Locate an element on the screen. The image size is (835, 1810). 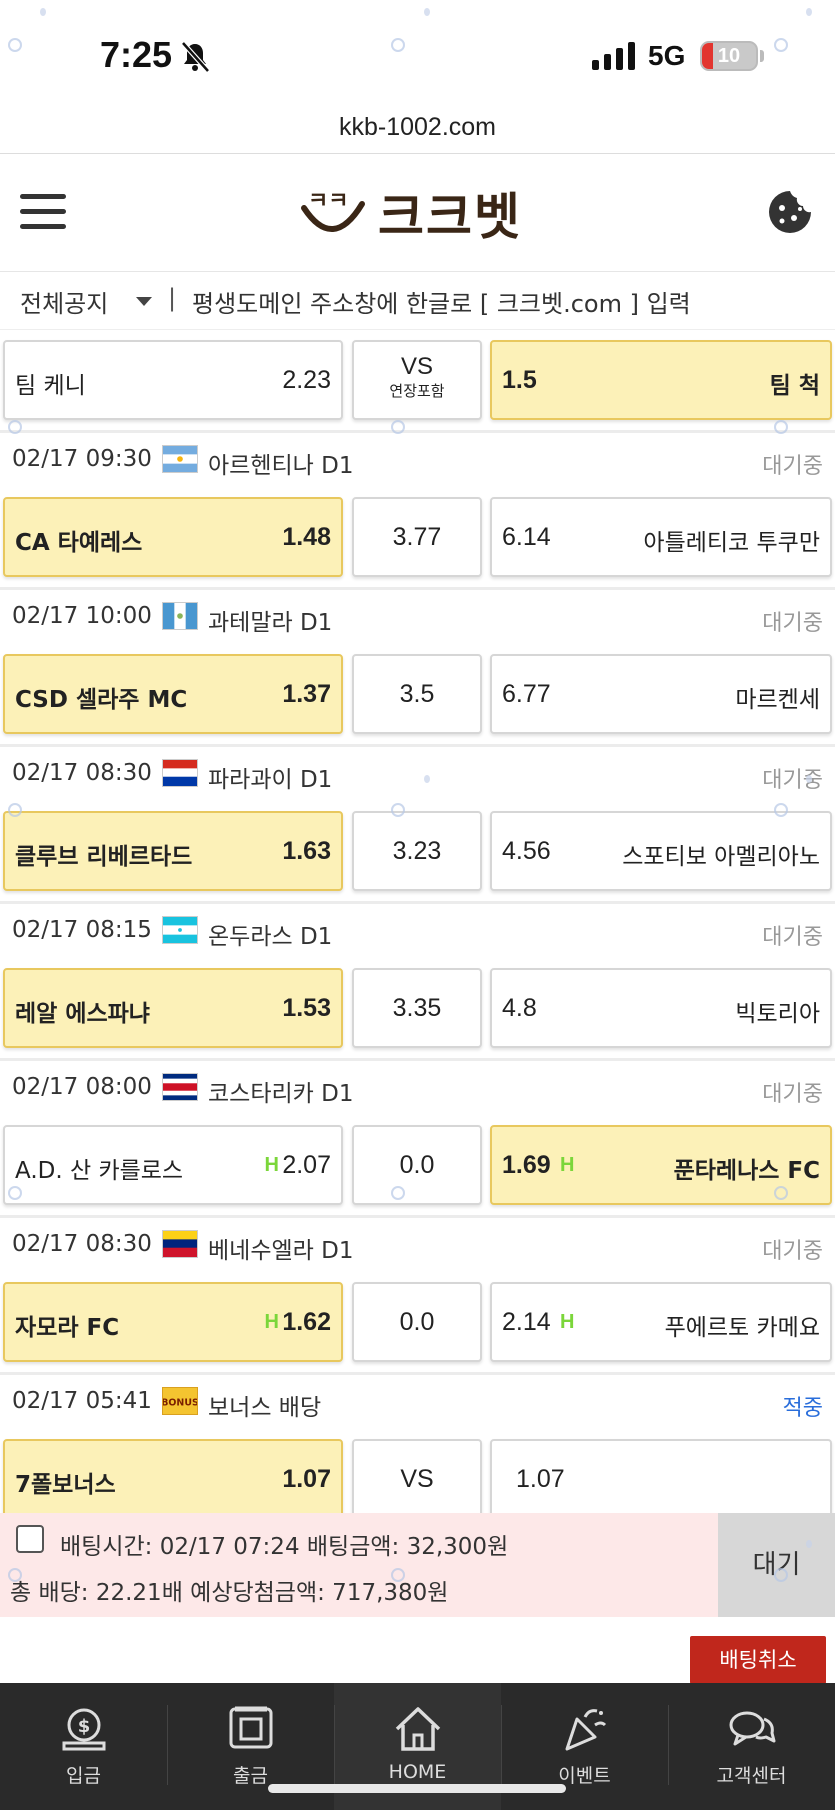
away-odd-button: 6.77 마르켄세 is located at coordinates (661, 694).